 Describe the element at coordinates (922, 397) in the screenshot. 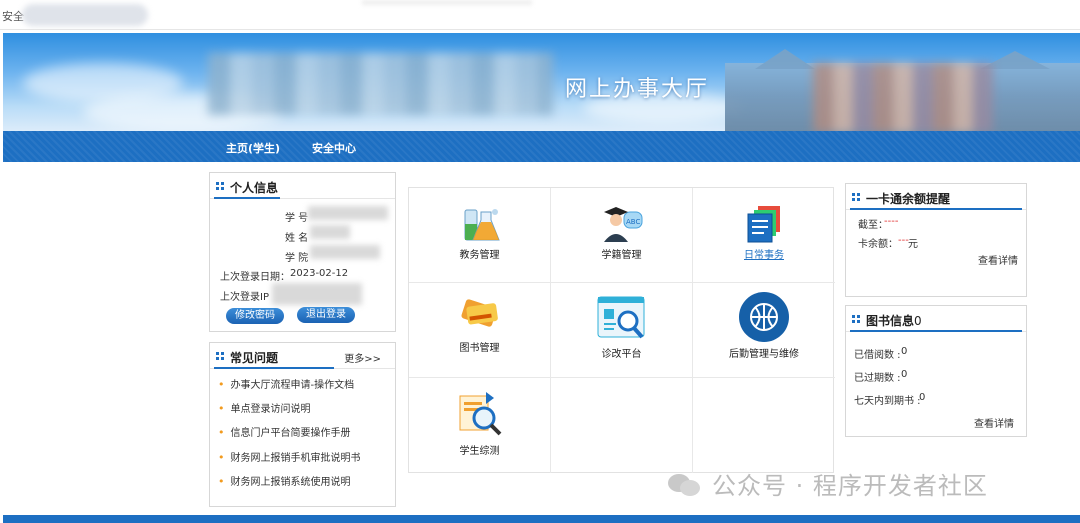

I see `due-soon-count: 0` at that location.